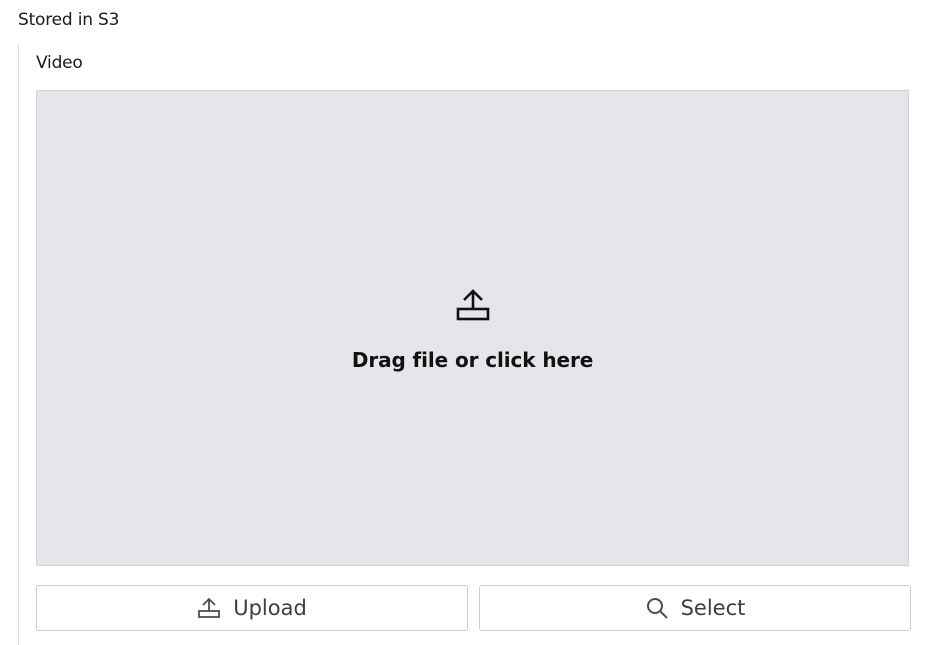 This screenshot has height=645, width=932. I want to click on select-button: Select, so click(695, 608).